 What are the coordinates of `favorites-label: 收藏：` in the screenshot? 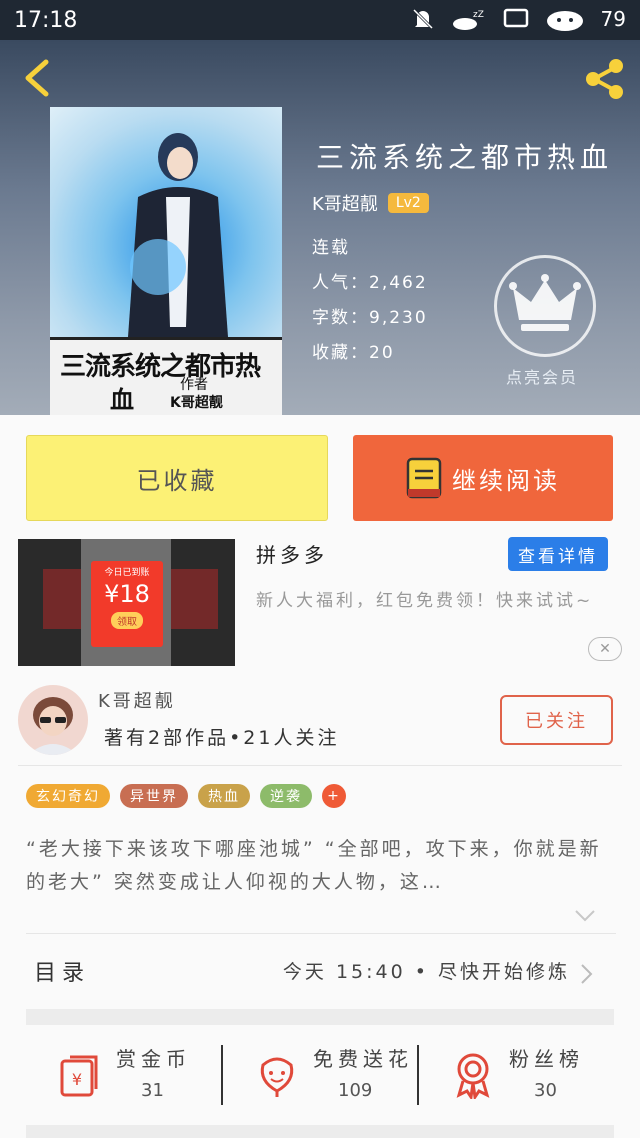 It's located at (340, 353).